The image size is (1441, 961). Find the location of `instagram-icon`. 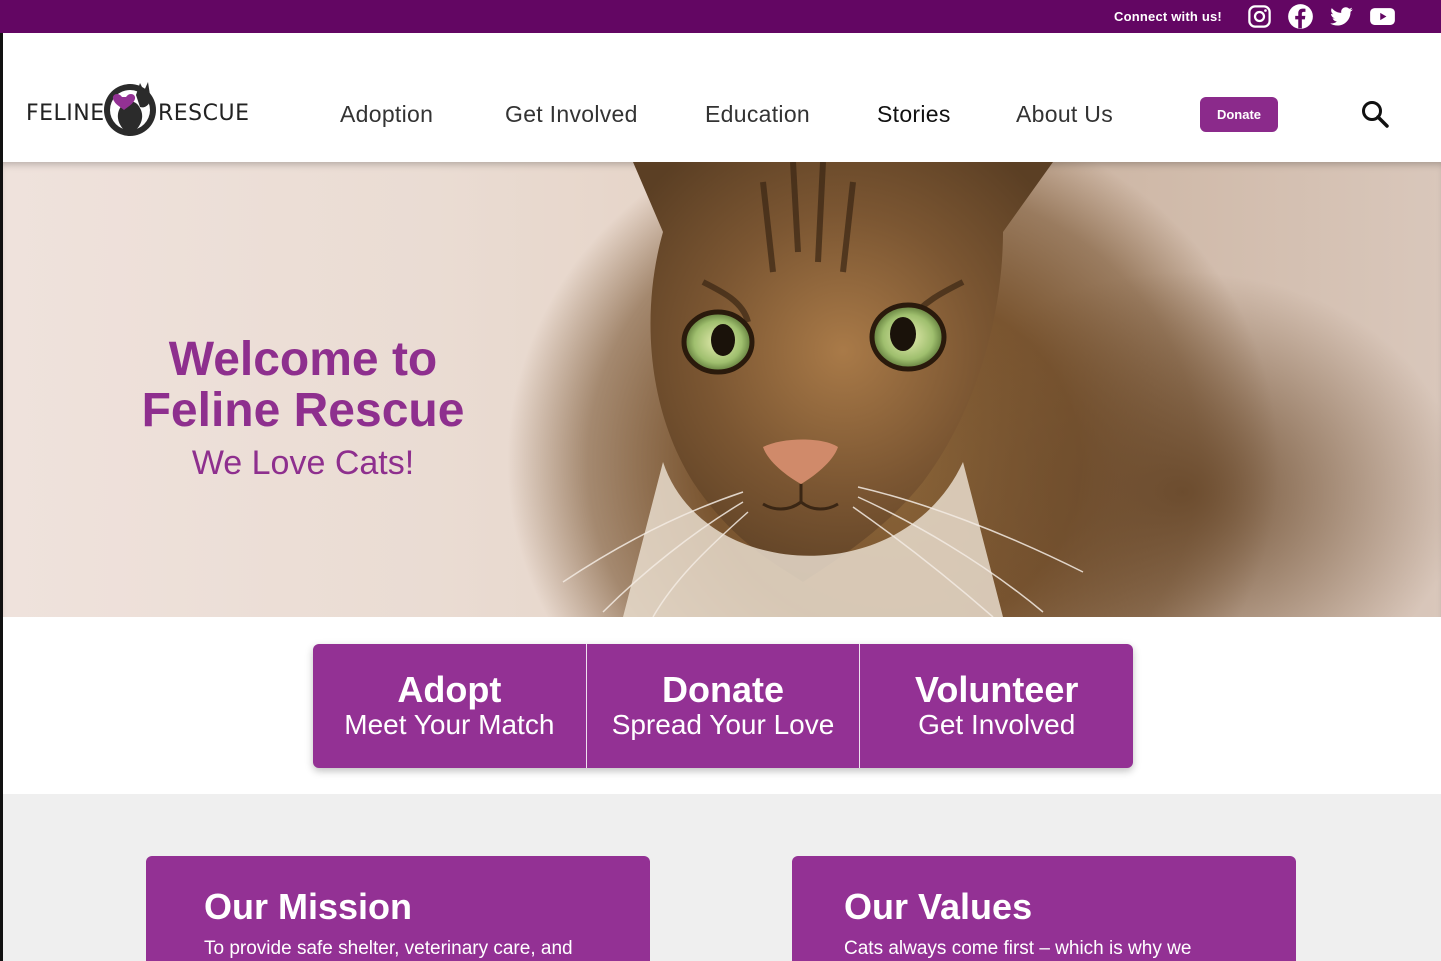

instagram-icon is located at coordinates (1259, 16).